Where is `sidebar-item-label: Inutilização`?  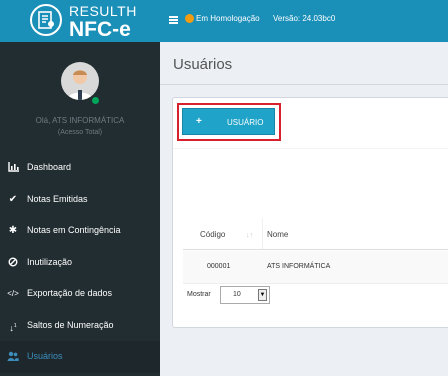 sidebar-item-label: Inutilização is located at coordinates (50, 261).